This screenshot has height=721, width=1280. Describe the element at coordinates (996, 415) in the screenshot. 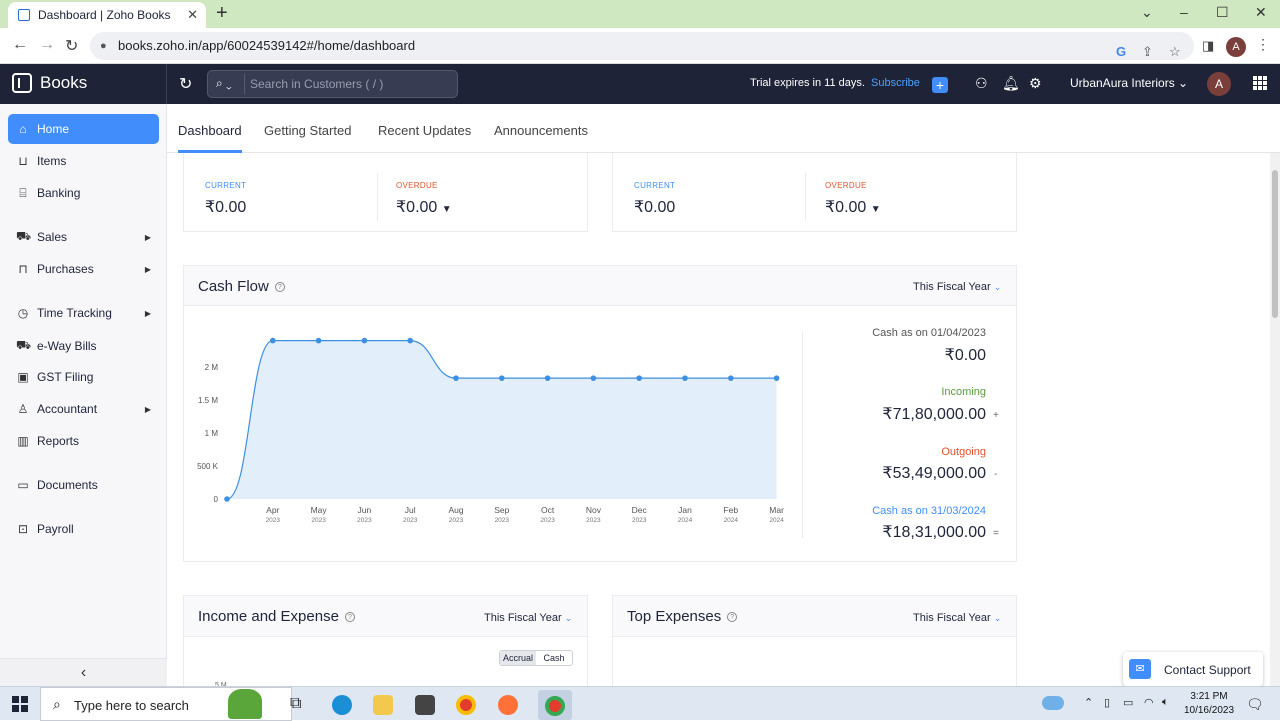

I see `plus-sign: +` at that location.